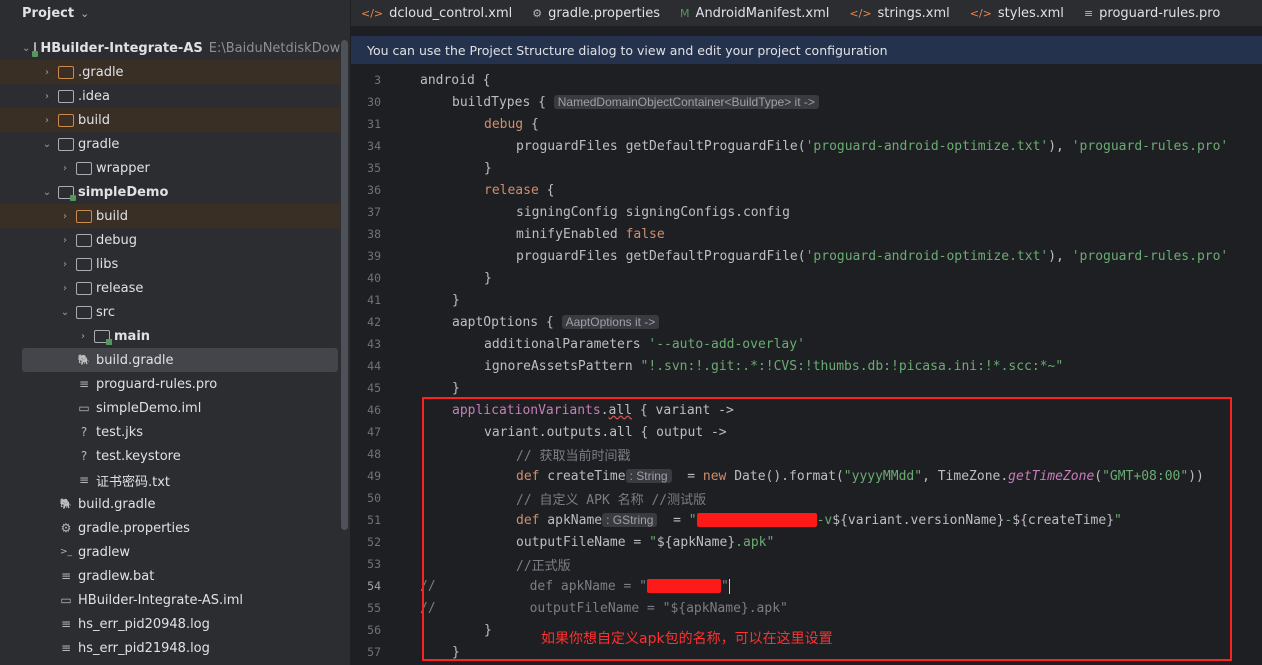  I want to click on tree-item-label: 证书密码.txt, so click(133, 482).